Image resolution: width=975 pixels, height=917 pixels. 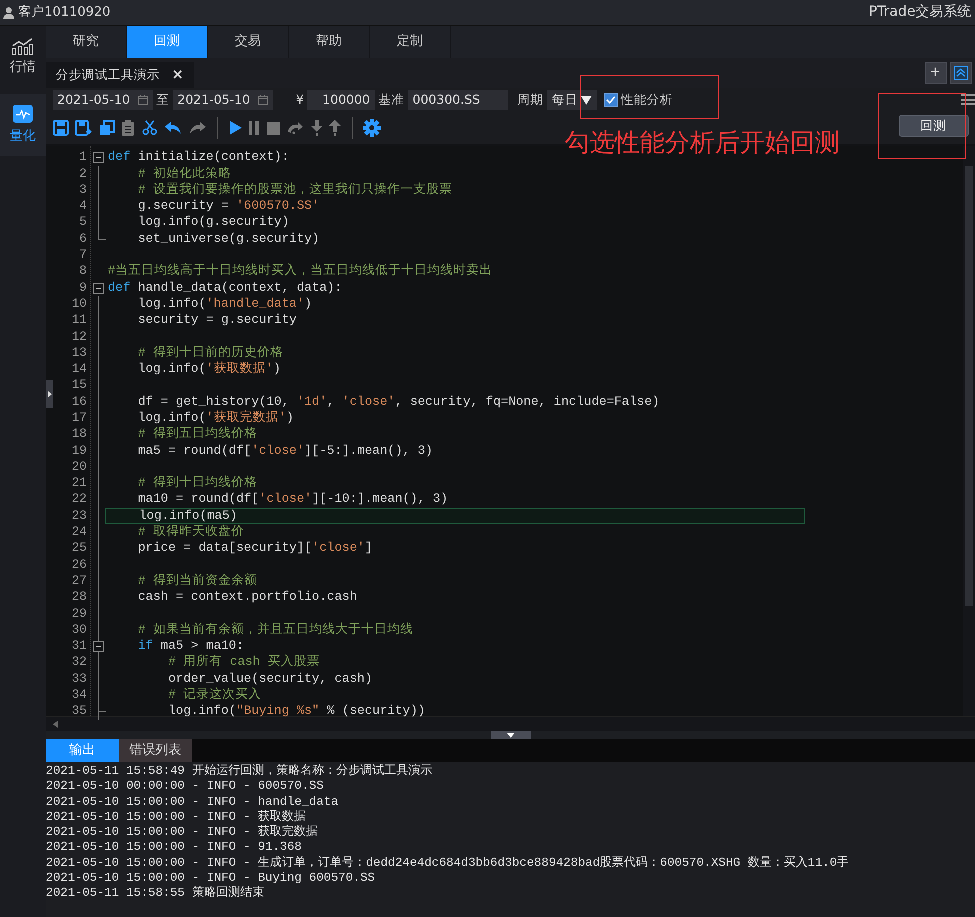 I want to click on menu-icon, so click(x=968, y=100).